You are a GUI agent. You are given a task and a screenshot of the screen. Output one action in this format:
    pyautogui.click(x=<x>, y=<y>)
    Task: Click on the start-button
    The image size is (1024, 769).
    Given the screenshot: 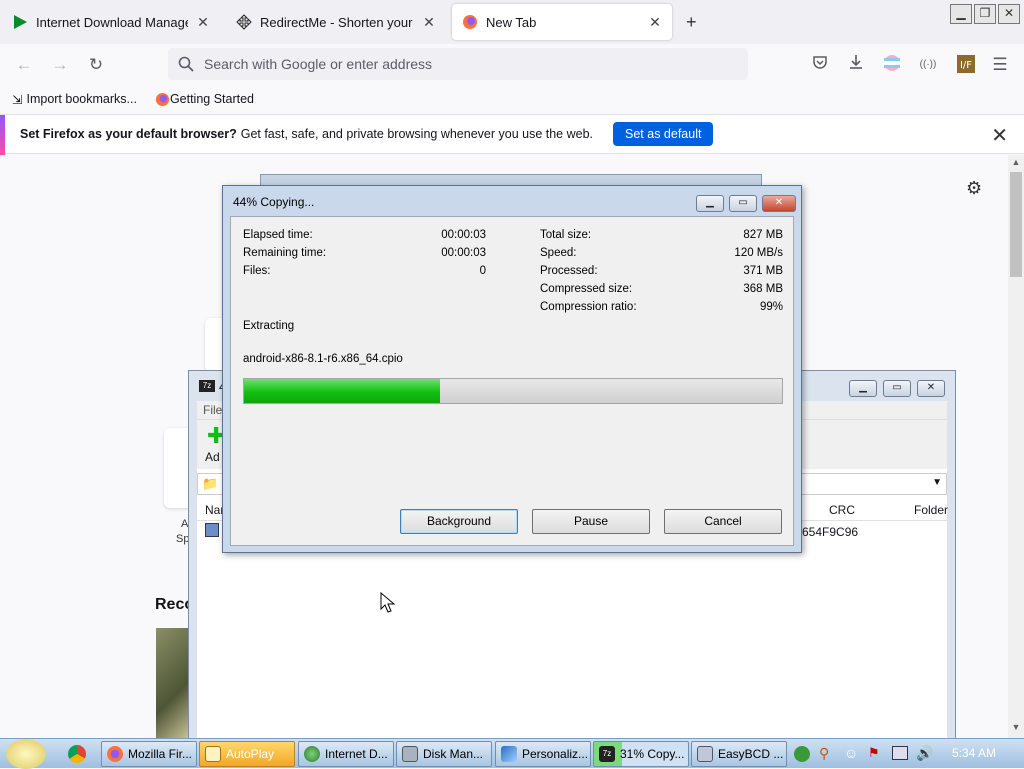 What is the action you would take?
    pyautogui.click(x=26, y=754)
    